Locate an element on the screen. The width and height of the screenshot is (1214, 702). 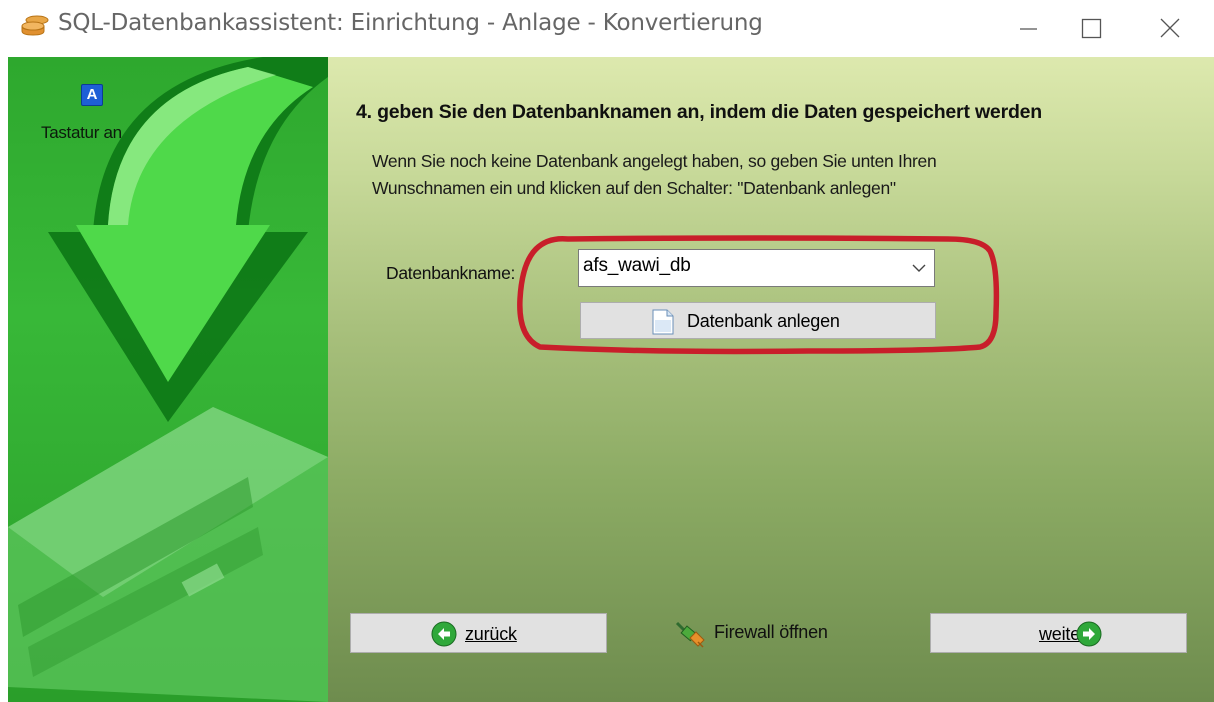
close-button is located at coordinates (1170, 27).